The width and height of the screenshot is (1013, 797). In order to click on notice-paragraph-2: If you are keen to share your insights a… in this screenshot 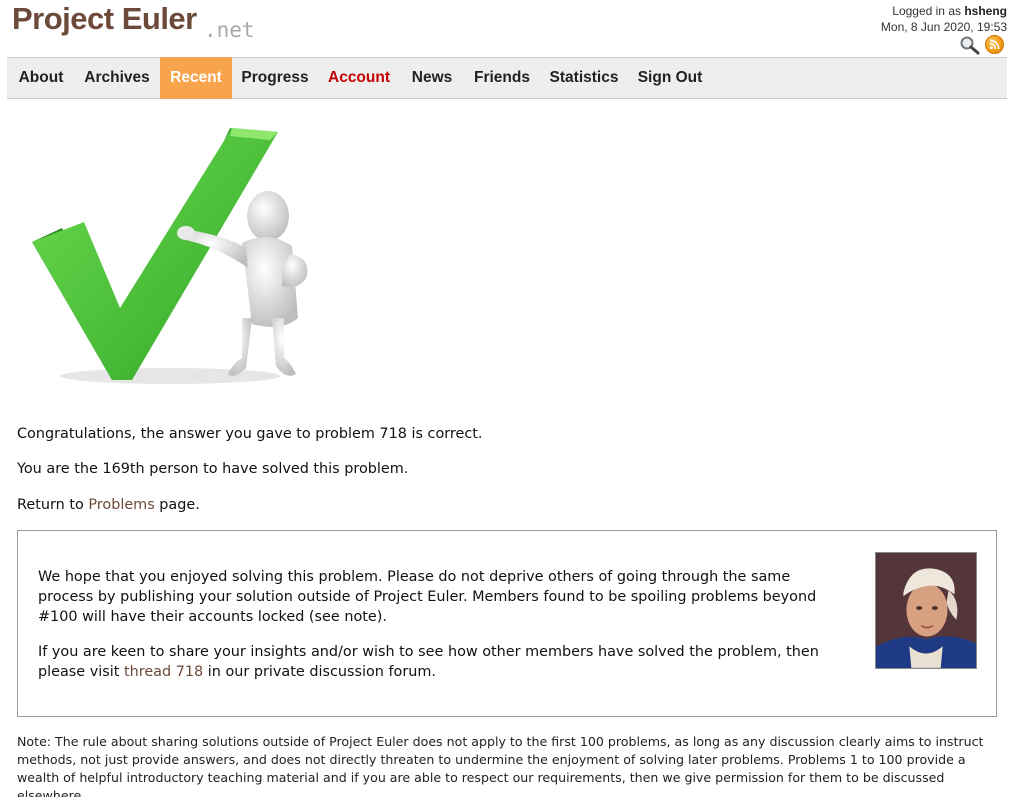, I will do `click(443, 662)`.